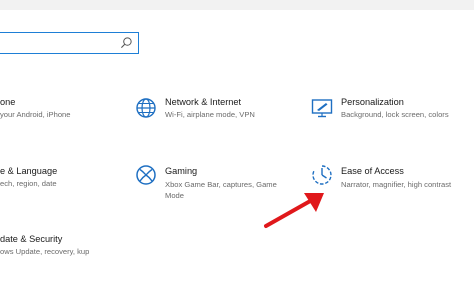 The image size is (474, 285). What do you see at coordinates (35, 114) in the screenshot?
I see `tile-phone-desc: your Android, iPhone` at bounding box center [35, 114].